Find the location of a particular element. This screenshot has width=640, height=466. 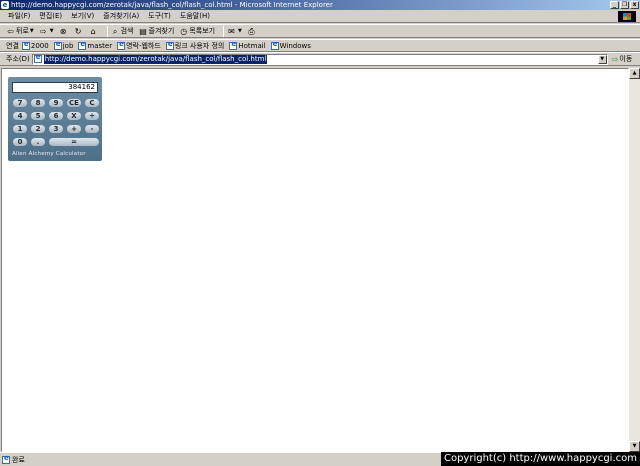

menu-tools: 도구(T) is located at coordinates (159, 16).